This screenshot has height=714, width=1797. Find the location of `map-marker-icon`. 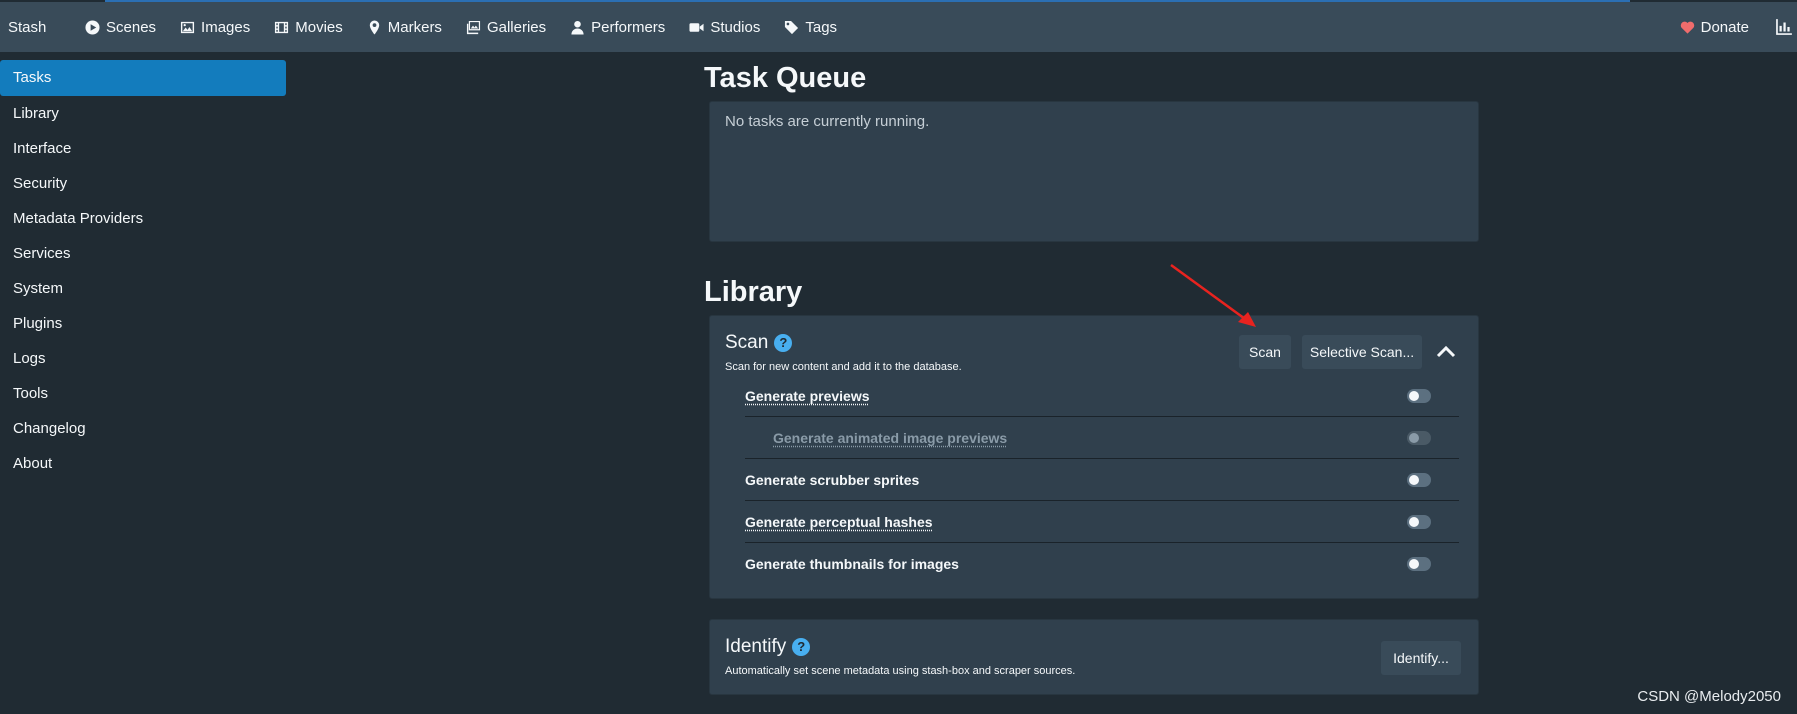

map-marker-icon is located at coordinates (374, 27).